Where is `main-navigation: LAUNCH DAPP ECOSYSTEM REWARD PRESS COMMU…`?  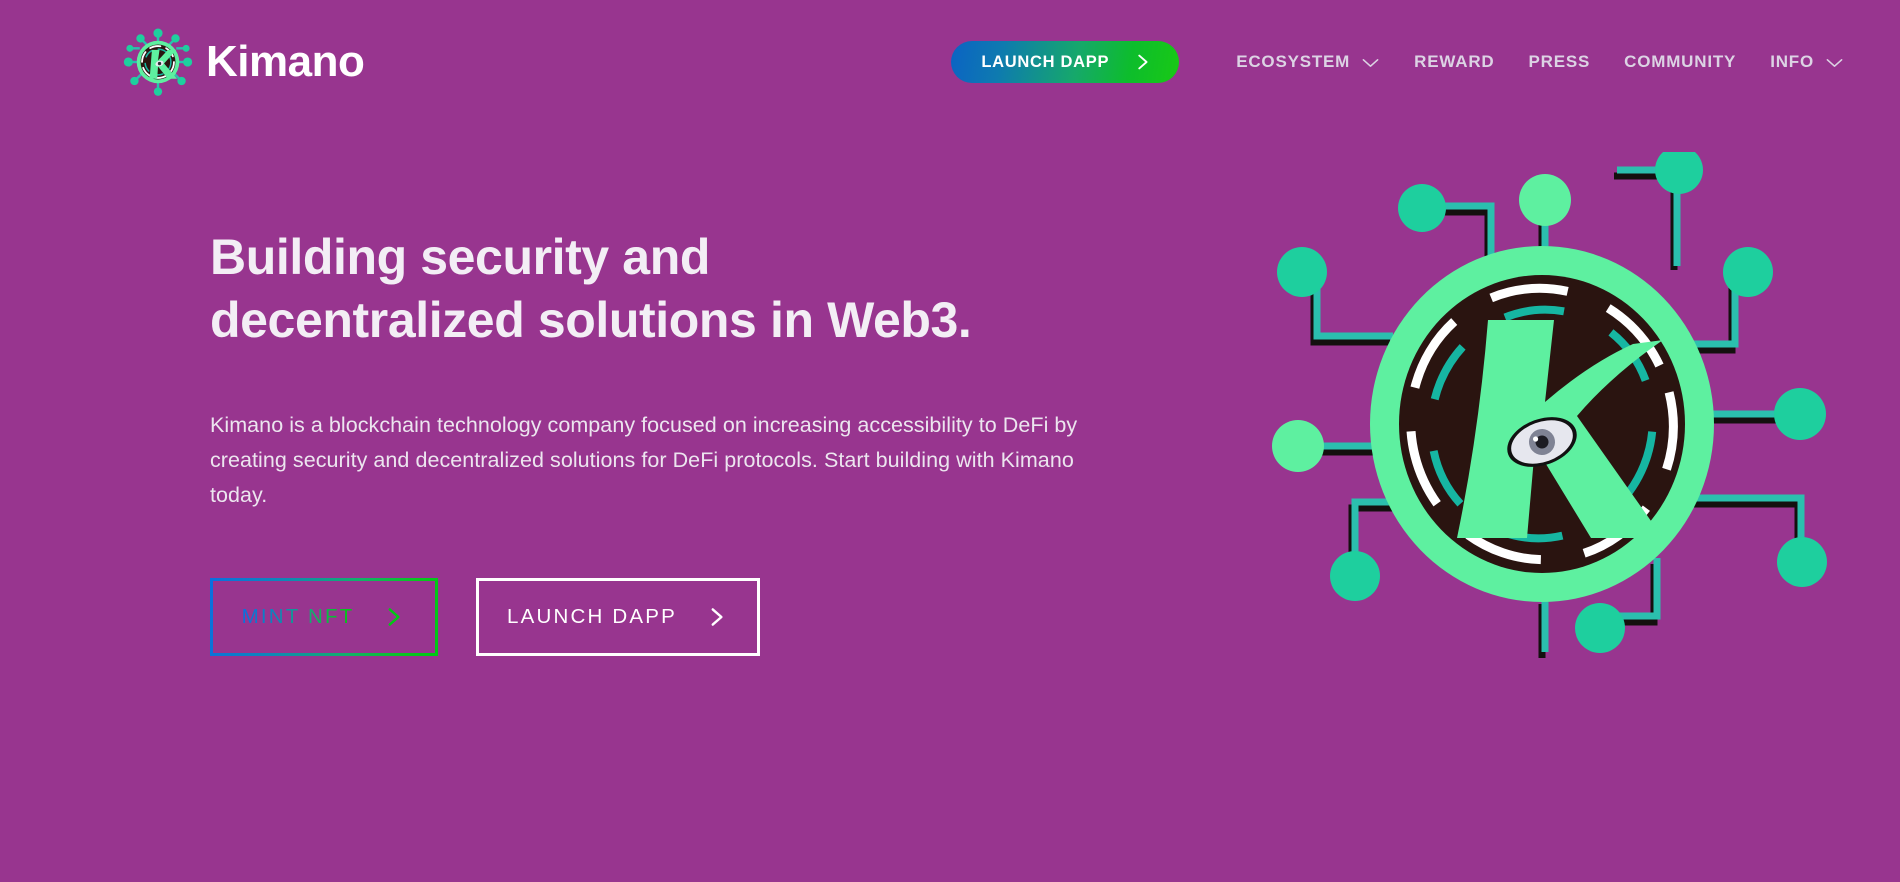 main-navigation: LAUNCH DAPP ECOSYSTEM REWARD PRESS COMMU… is located at coordinates (1397, 62).